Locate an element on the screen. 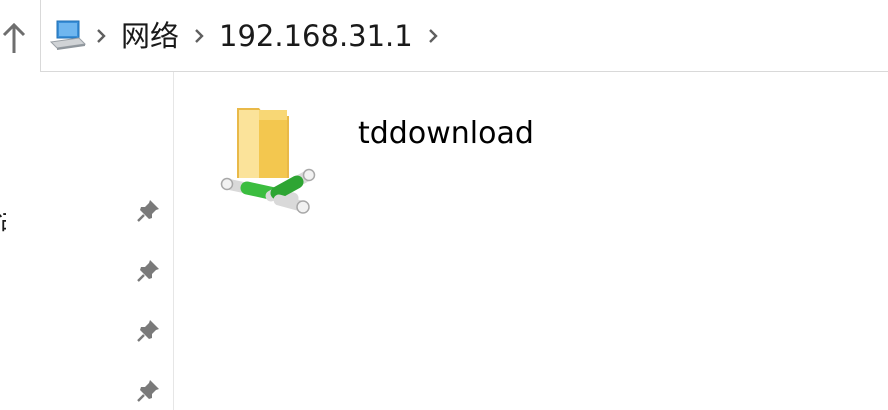 This screenshot has height=410, width=888. up-button is located at coordinates (14, 38).